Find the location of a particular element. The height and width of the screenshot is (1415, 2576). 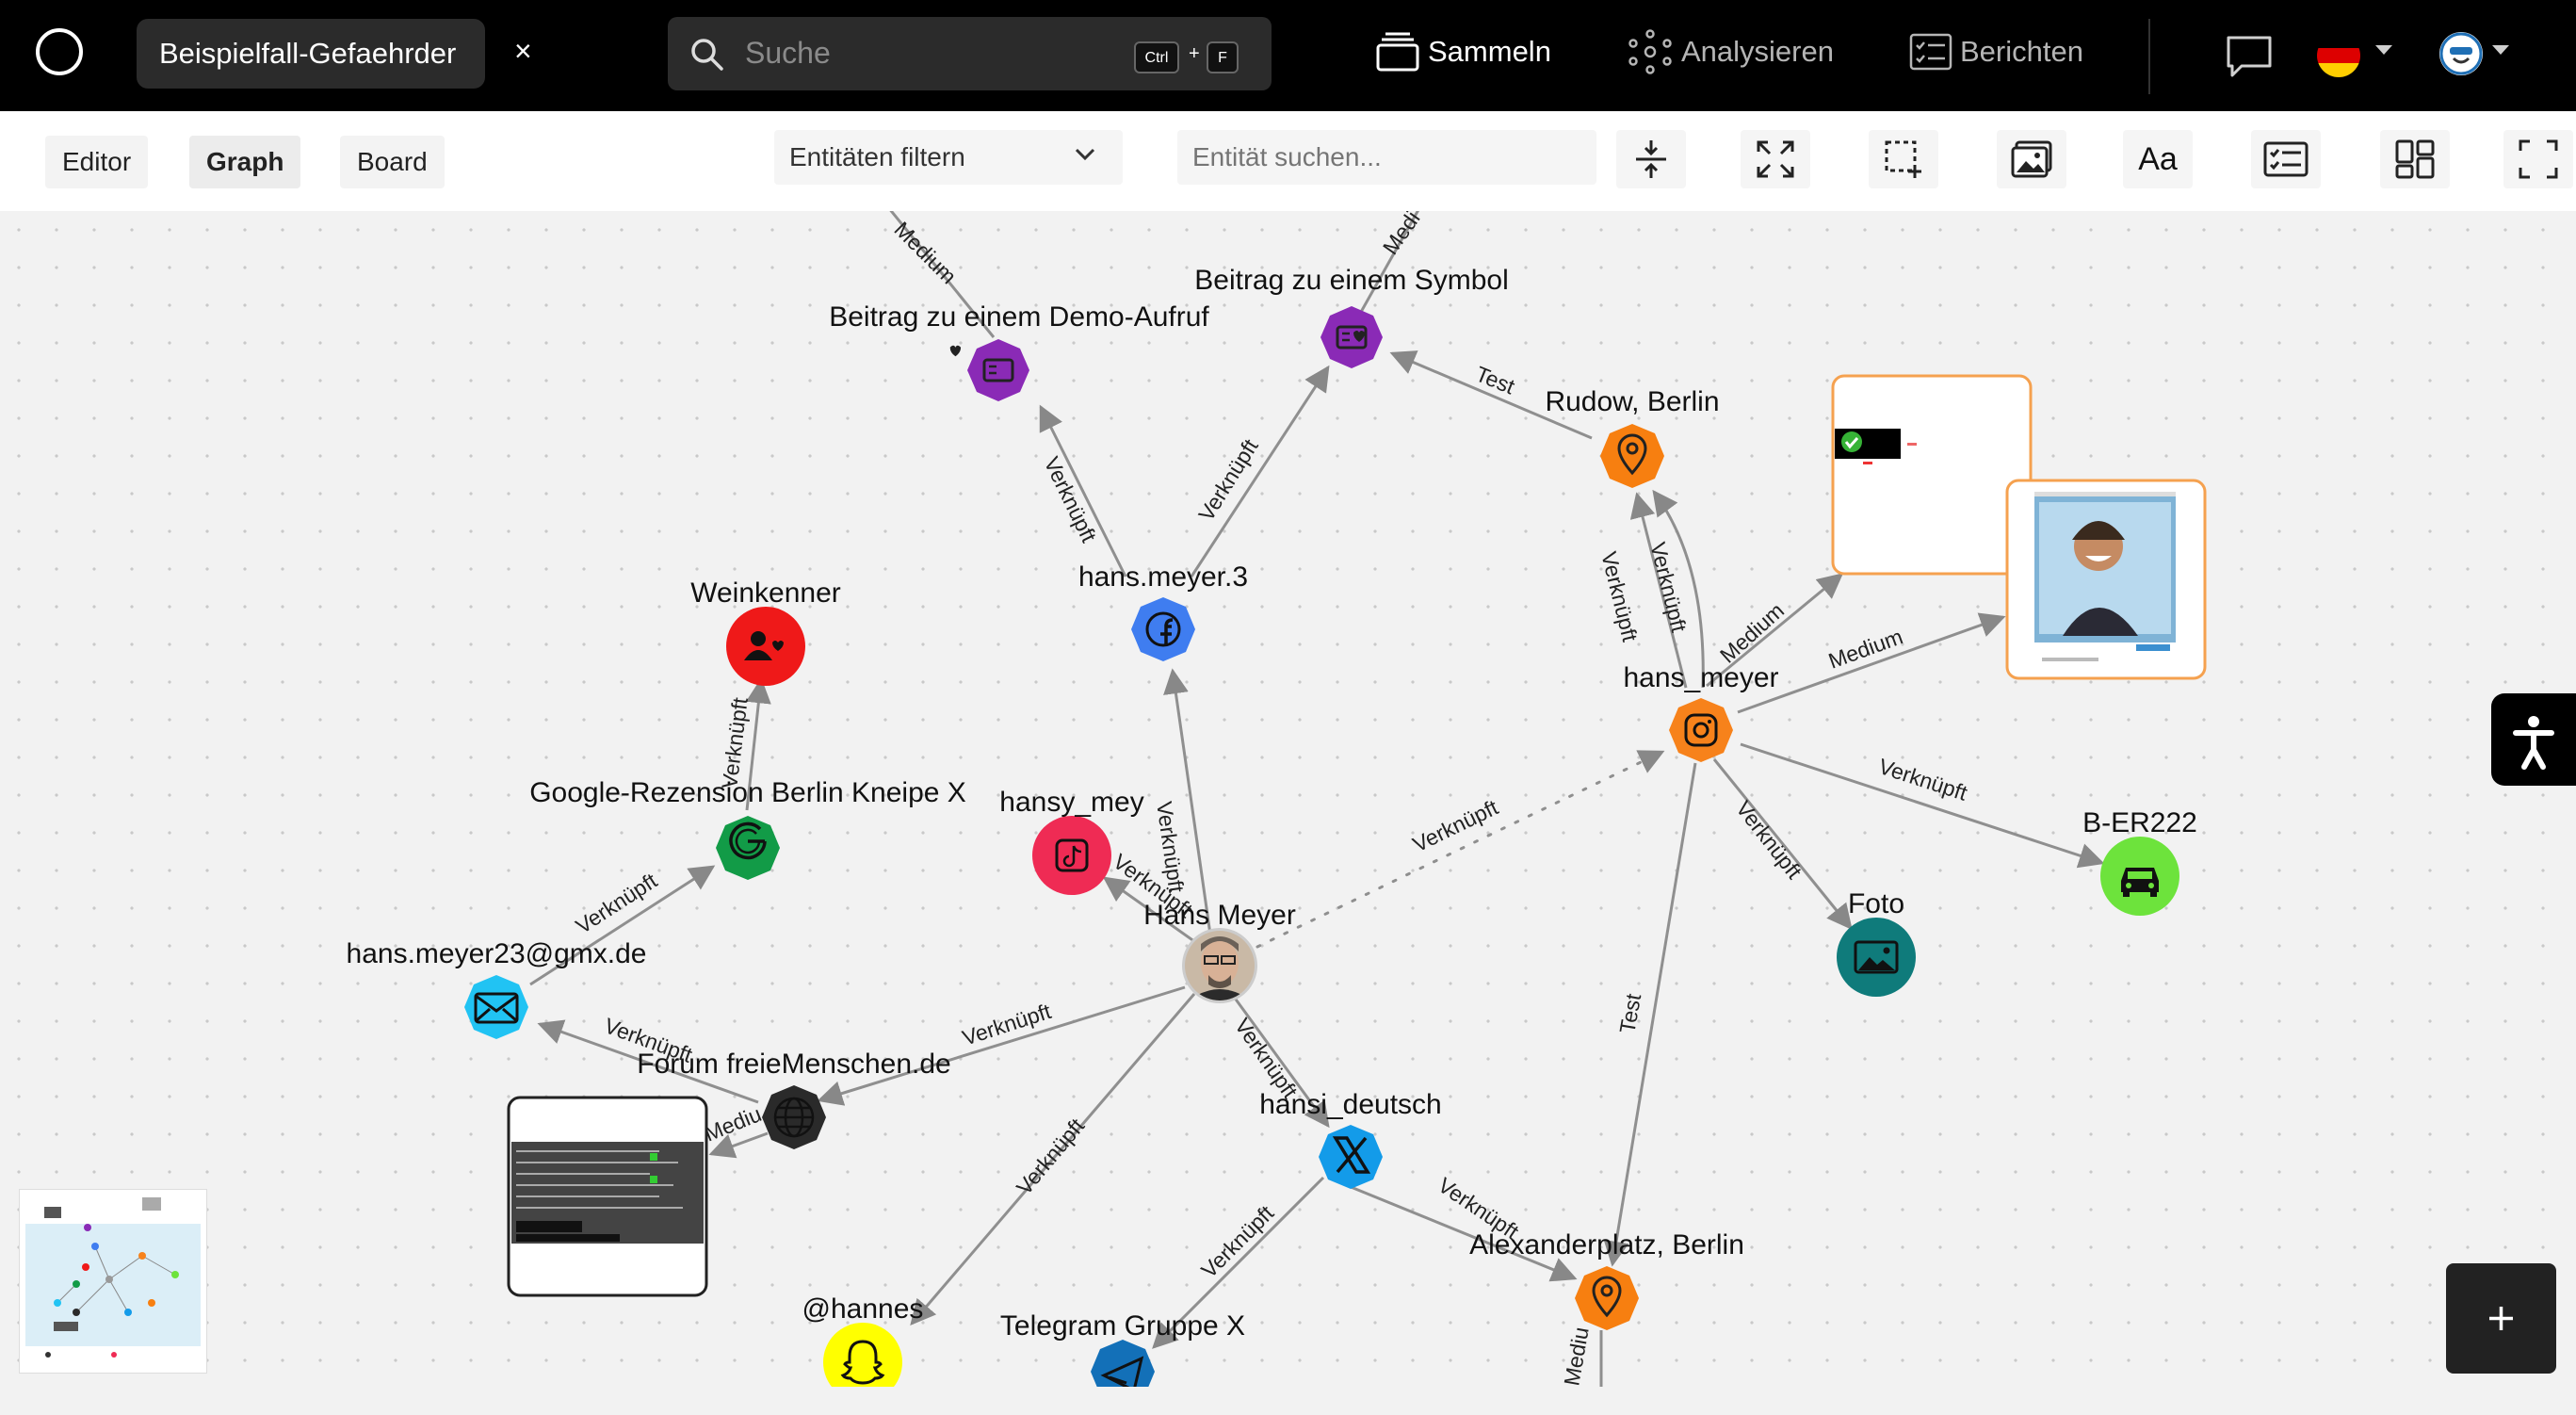

image-node-screenshot is located at coordinates (607, 1196).